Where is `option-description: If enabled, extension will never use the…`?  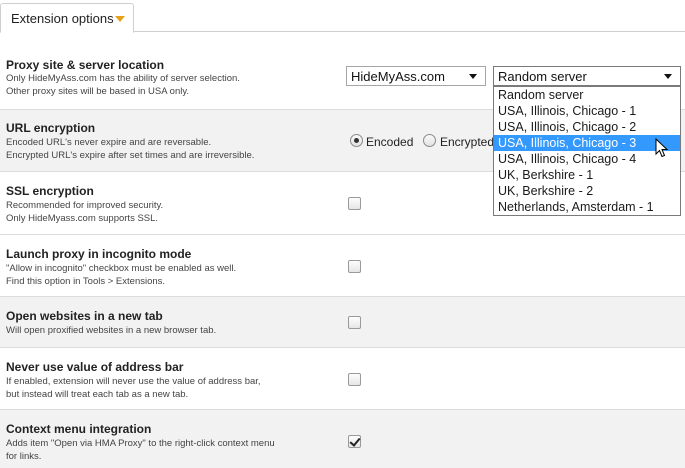
option-description: If enabled, extension will never use the… is located at coordinates (133, 381).